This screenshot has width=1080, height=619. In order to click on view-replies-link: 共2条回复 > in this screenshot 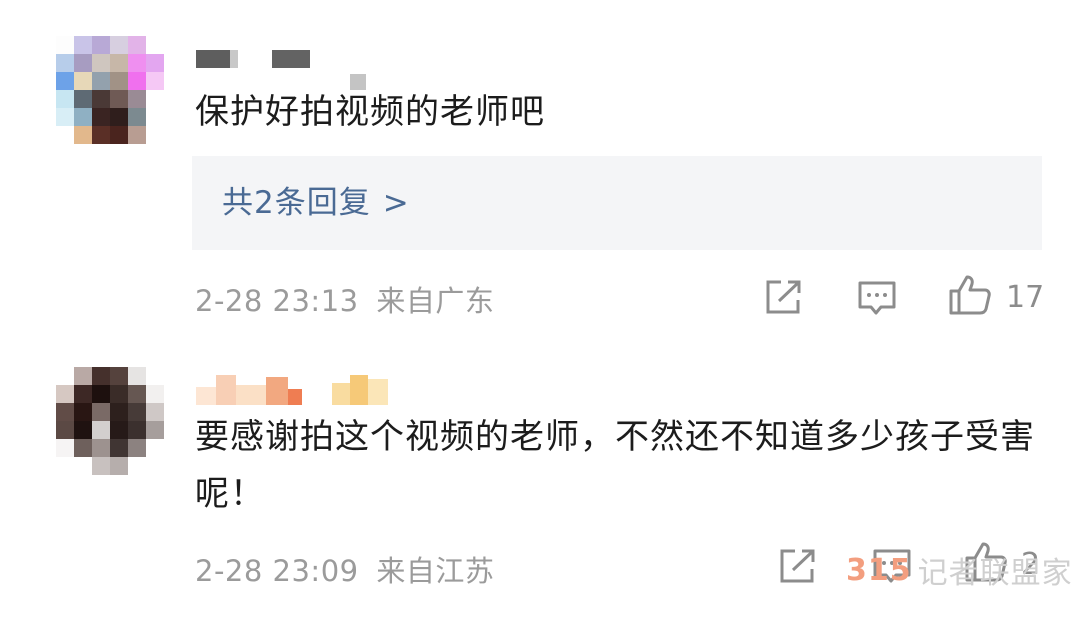, I will do `click(316, 203)`.